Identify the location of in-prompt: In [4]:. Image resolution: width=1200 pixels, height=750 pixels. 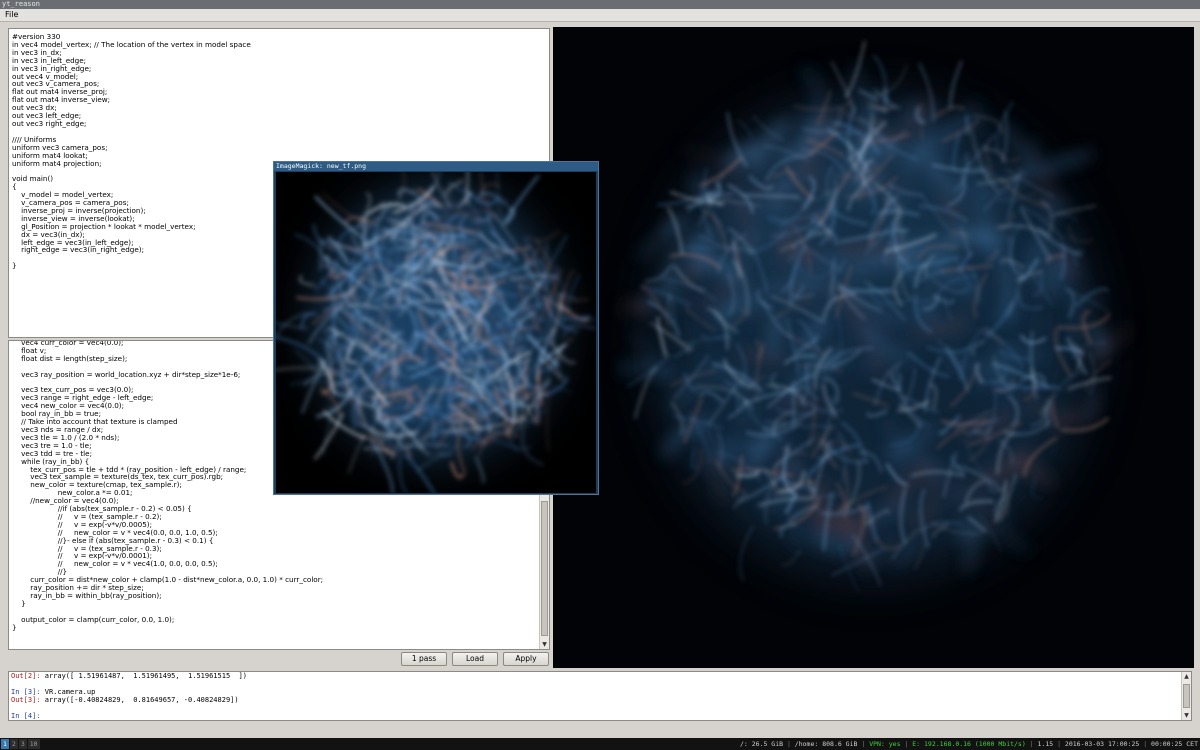
(26, 716).